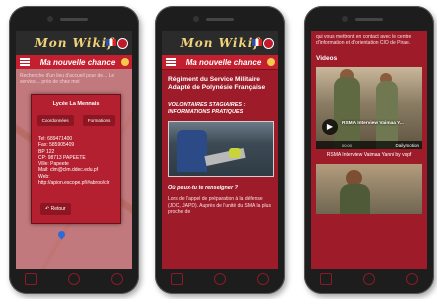 The height and width of the screenshot is (299, 437). I want to click on photo-glove, so click(235, 153).